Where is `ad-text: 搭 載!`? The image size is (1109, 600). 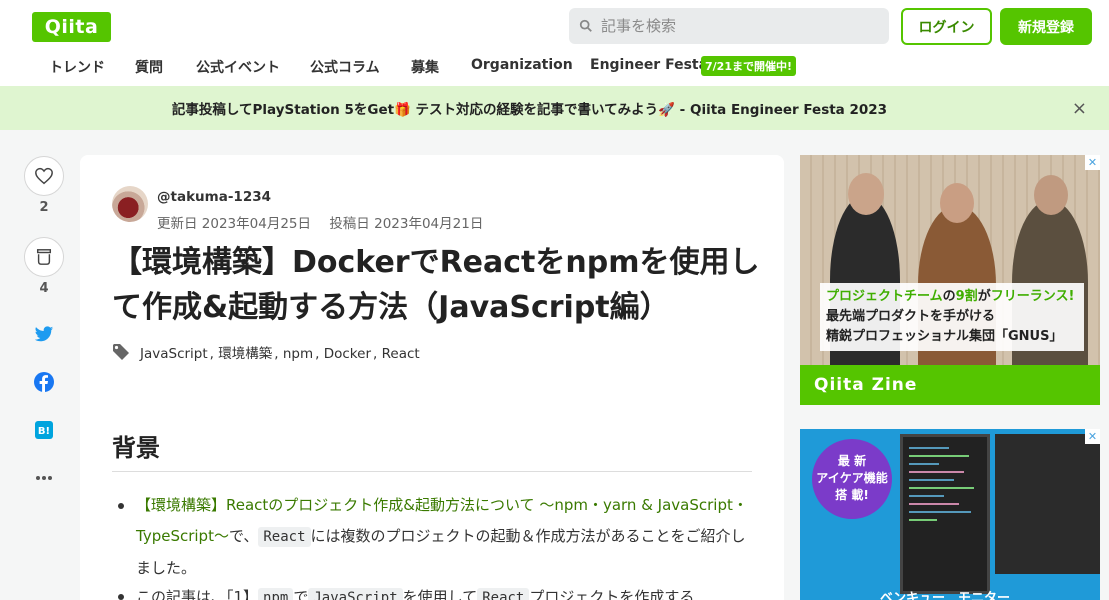 ad-text: 搭 載! is located at coordinates (852, 495).